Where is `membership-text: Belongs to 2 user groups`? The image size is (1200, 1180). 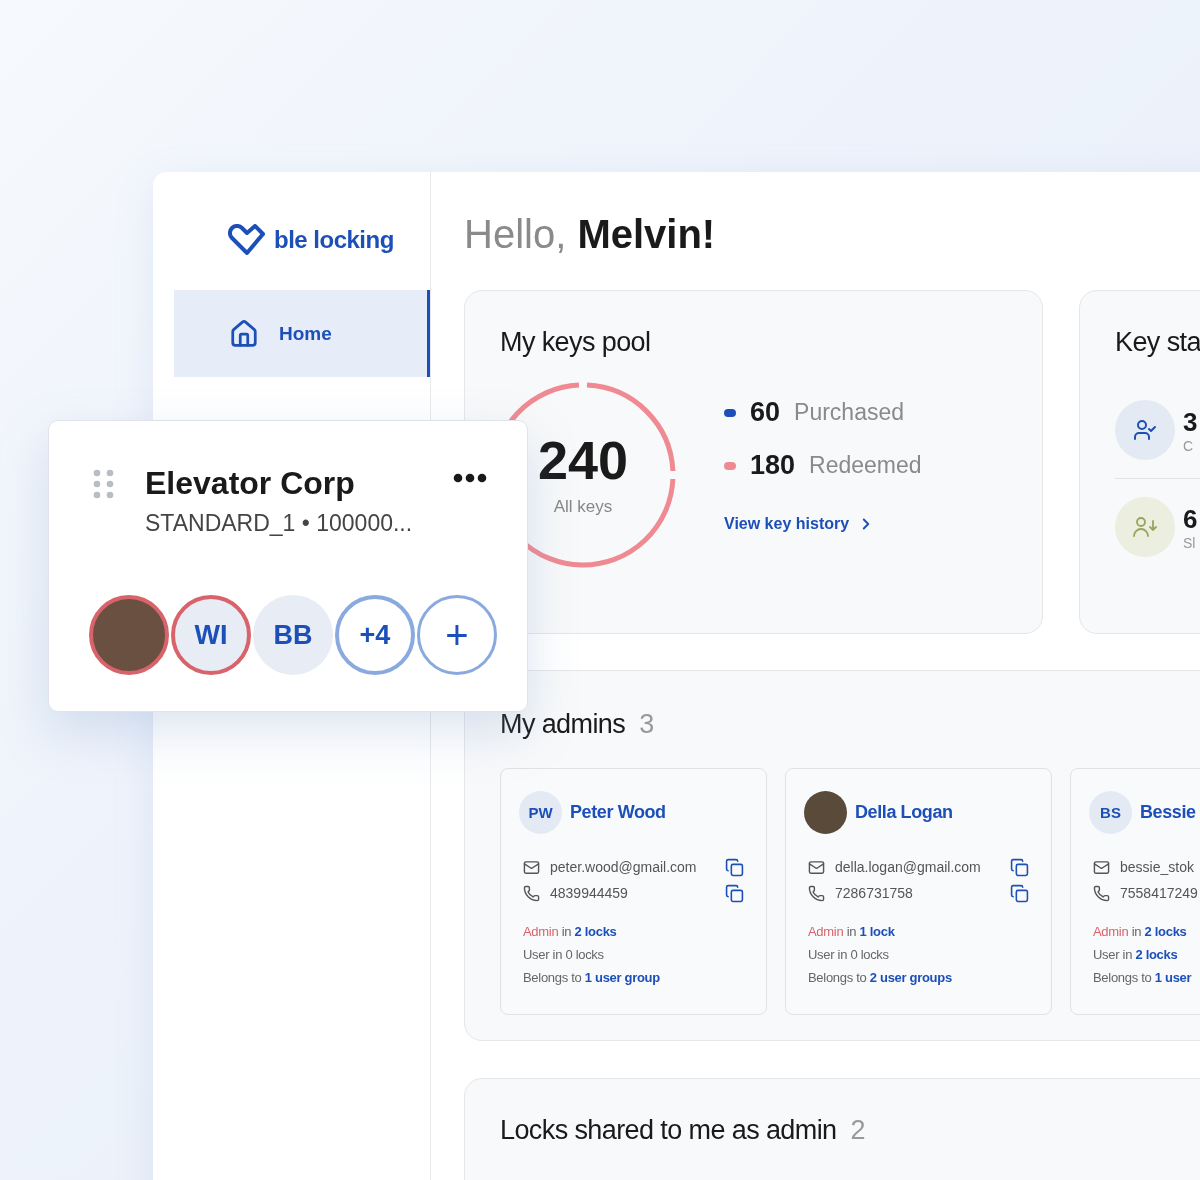 membership-text: Belongs to 2 user groups is located at coordinates (880, 978).